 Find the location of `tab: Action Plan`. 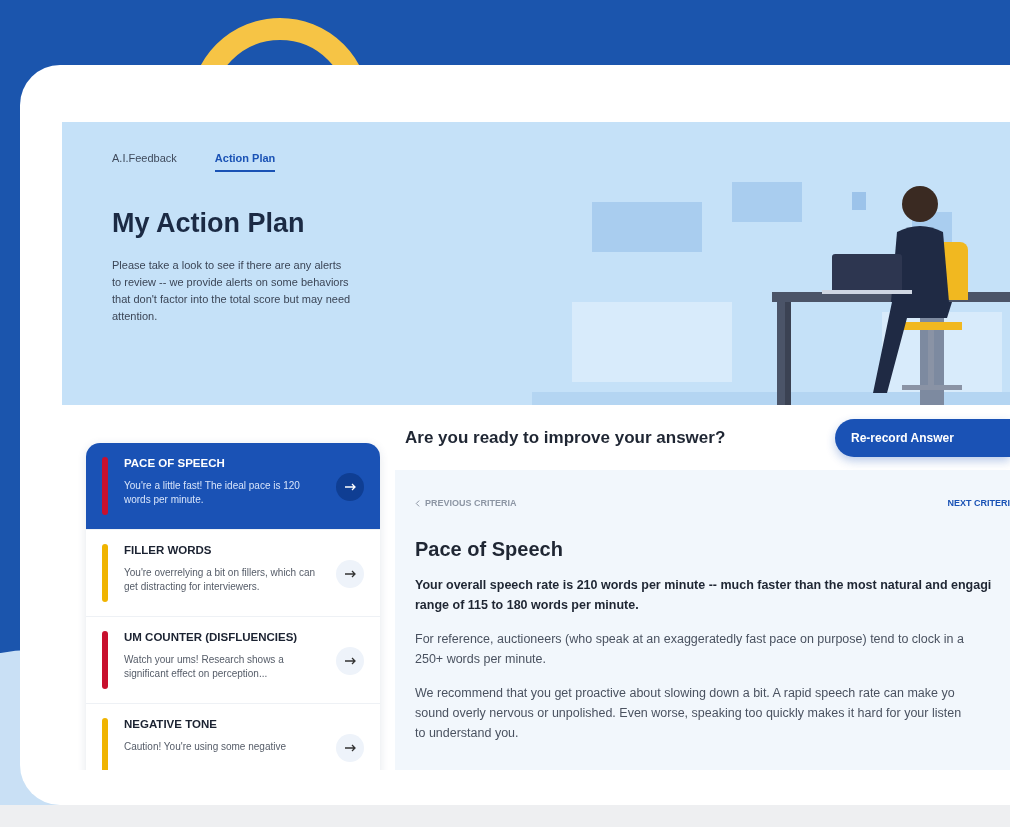

tab: Action Plan is located at coordinates (245, 162).